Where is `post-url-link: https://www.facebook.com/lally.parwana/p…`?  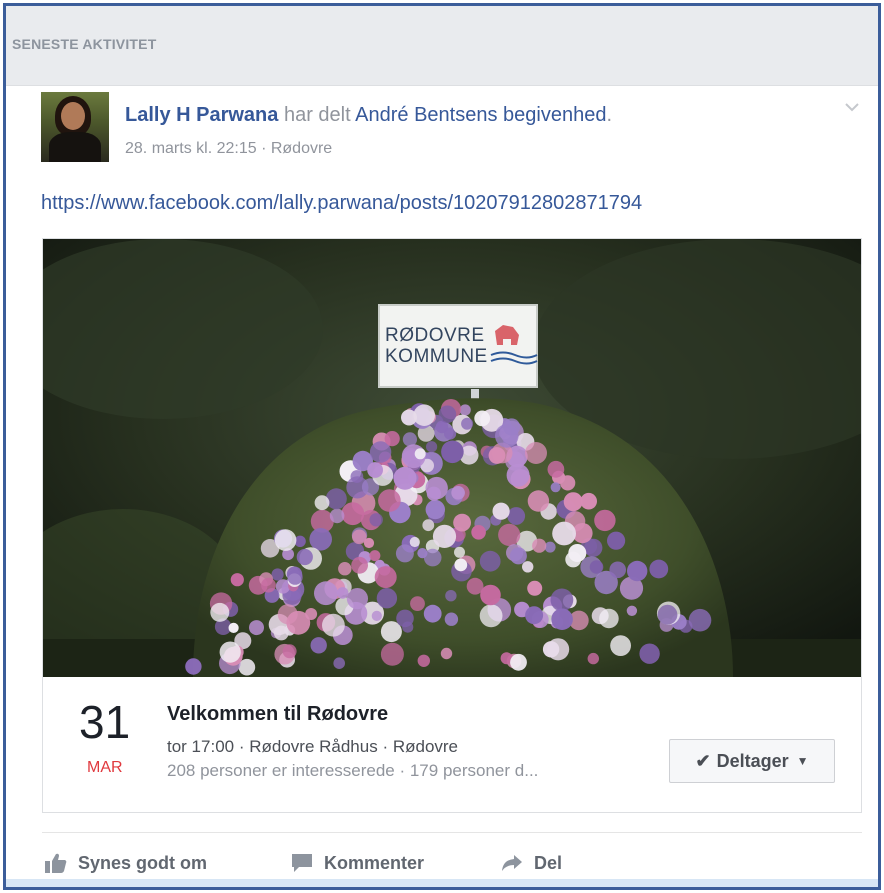 post-url-link: https://www.facebook.com/lally.parwana/p… is located at coordinates (341, 203).